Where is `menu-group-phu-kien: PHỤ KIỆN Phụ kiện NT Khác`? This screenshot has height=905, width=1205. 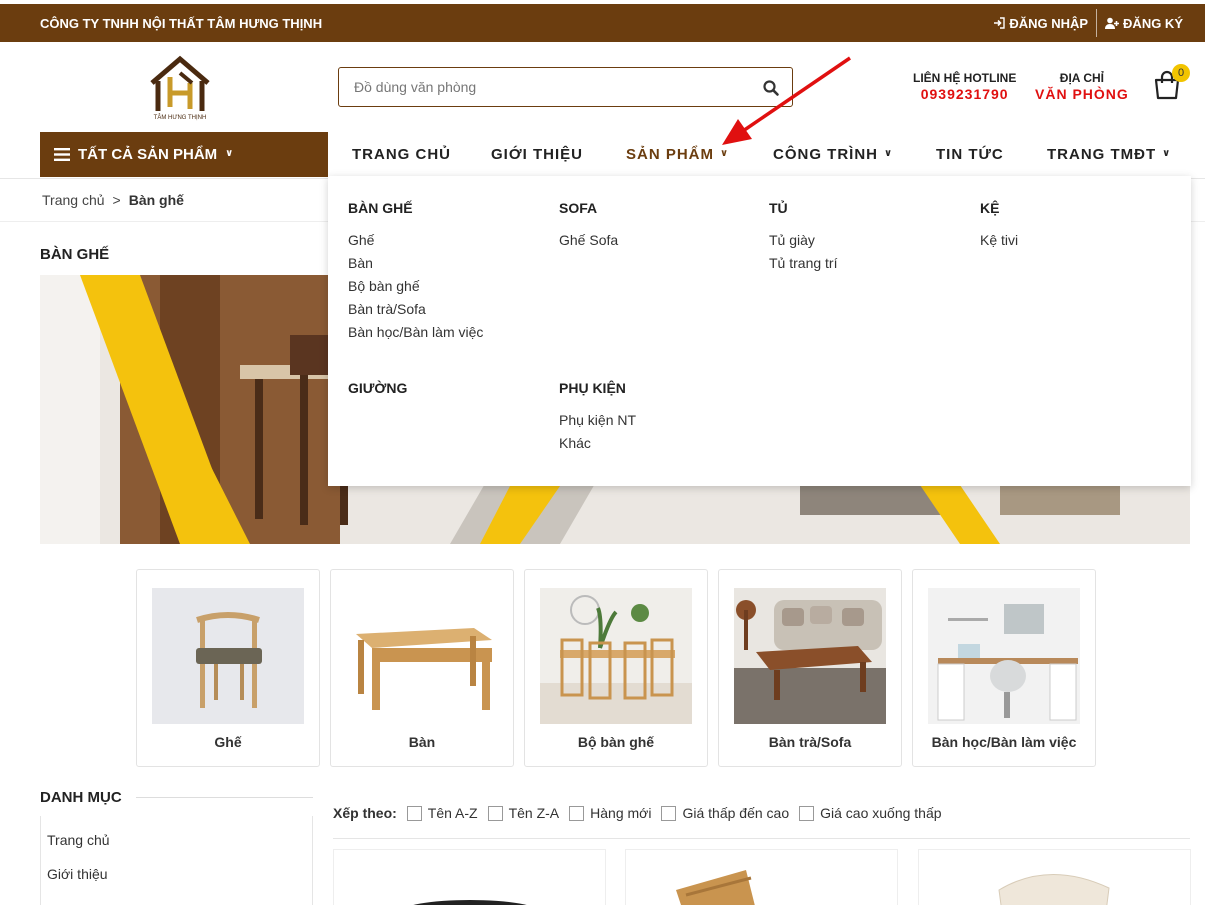
menu-group-phu-kien: PHỤ KIỆN Phụ kiện NT Khác is located at coordinates (597, 417).